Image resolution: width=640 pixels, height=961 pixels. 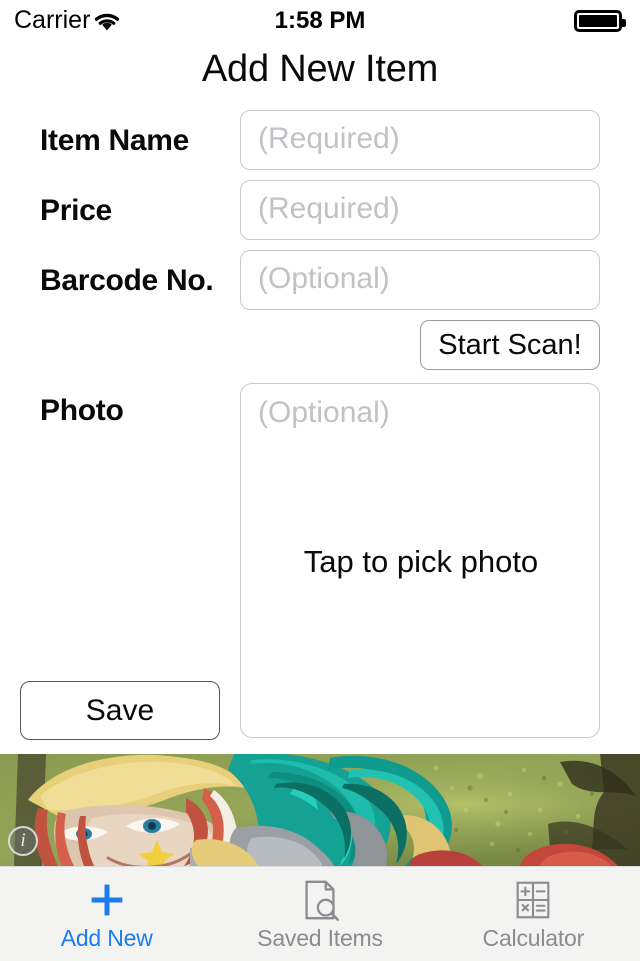 What do you see at coordinates (120, 710) in the screenshot?
I see `save-button: Save` at bounding box center [120, 710].